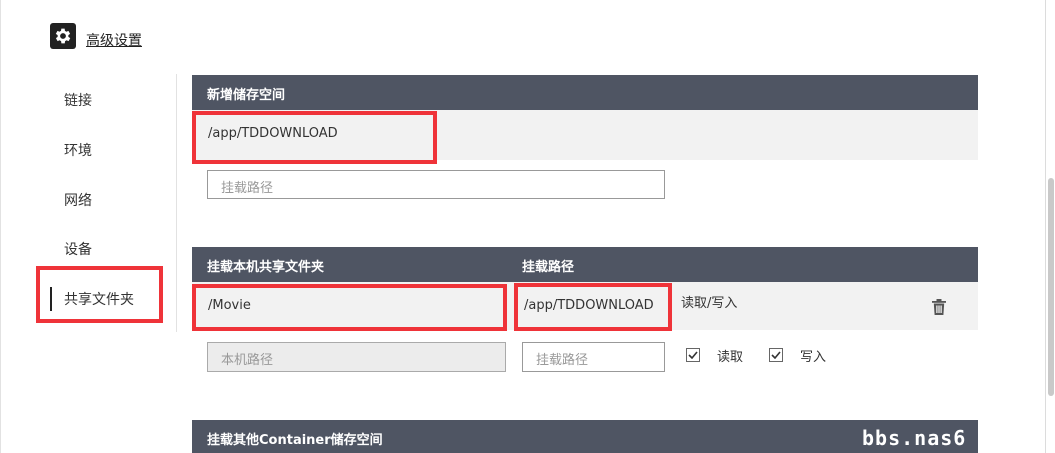 This screenshot has width=1055, height=453. I want to click on active-indicator, so click(51, 299).